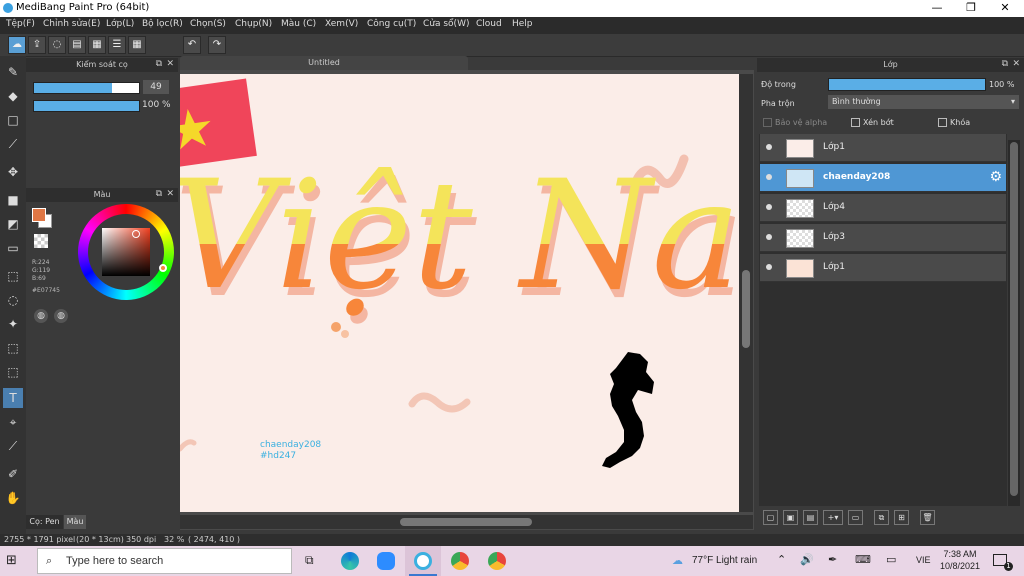 The height and width of the screenshot is (576, 1024). I want to click on saturation-square, so click(126, 252).